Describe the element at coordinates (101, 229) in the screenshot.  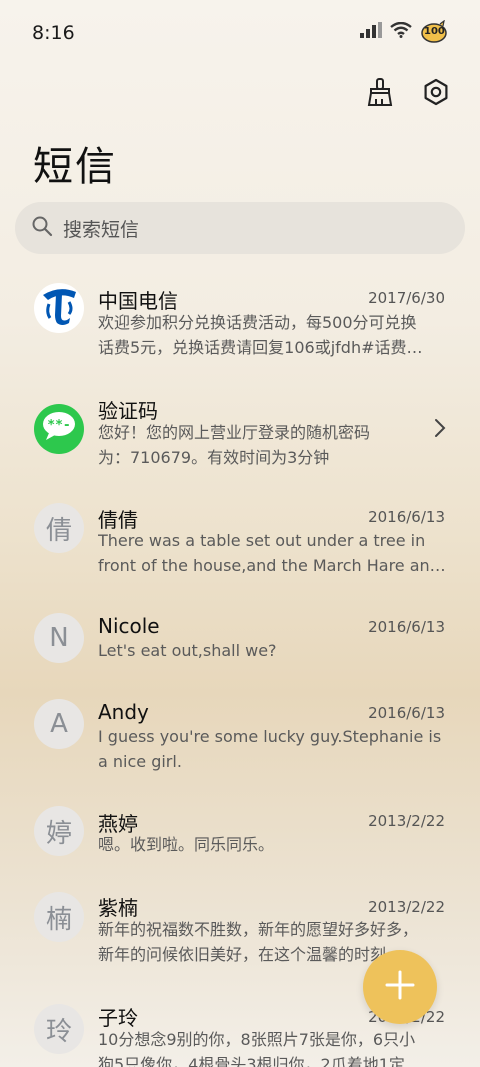
I see `search-placeholder: 搜索短信` at that location.